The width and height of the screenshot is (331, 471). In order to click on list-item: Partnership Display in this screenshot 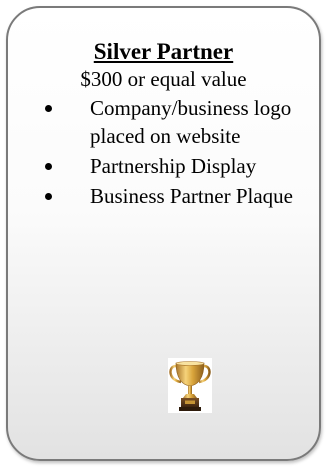, I will do `click(163, 166)`.